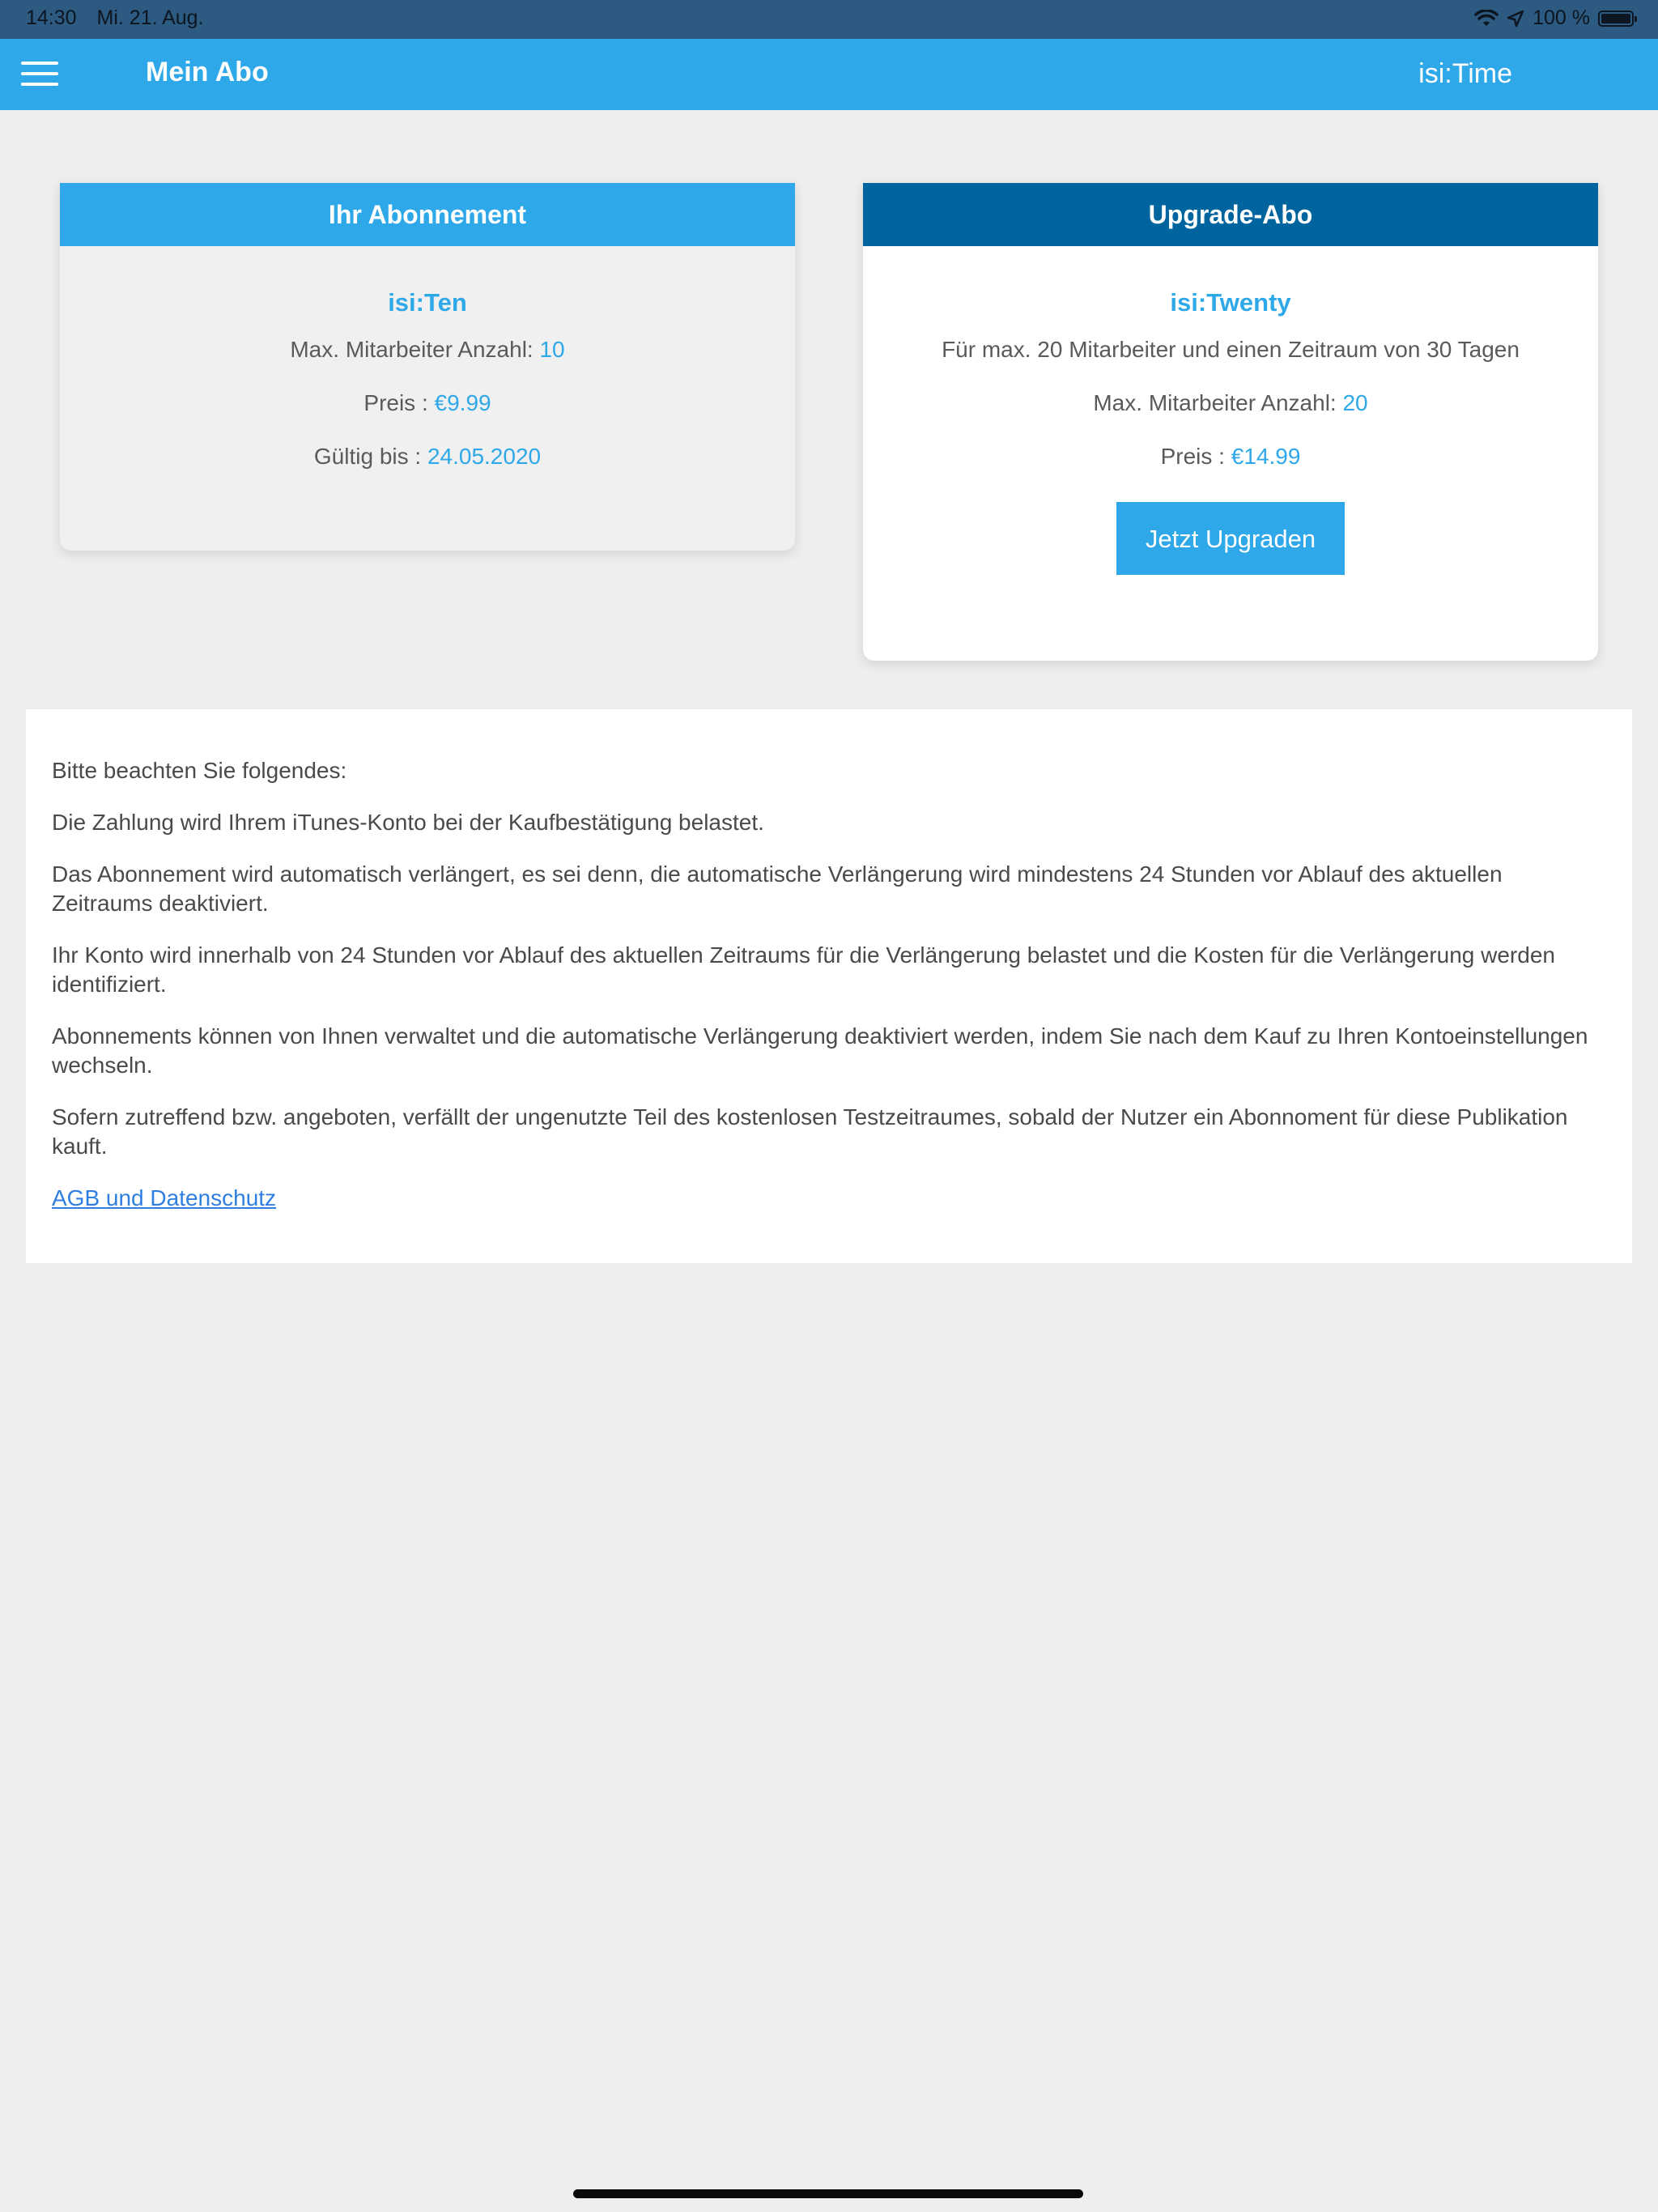  Describe the element at coordinates (427, 215) in the screenshot. I see `current-subscription-heading: Ihr Abonnement` at that location.